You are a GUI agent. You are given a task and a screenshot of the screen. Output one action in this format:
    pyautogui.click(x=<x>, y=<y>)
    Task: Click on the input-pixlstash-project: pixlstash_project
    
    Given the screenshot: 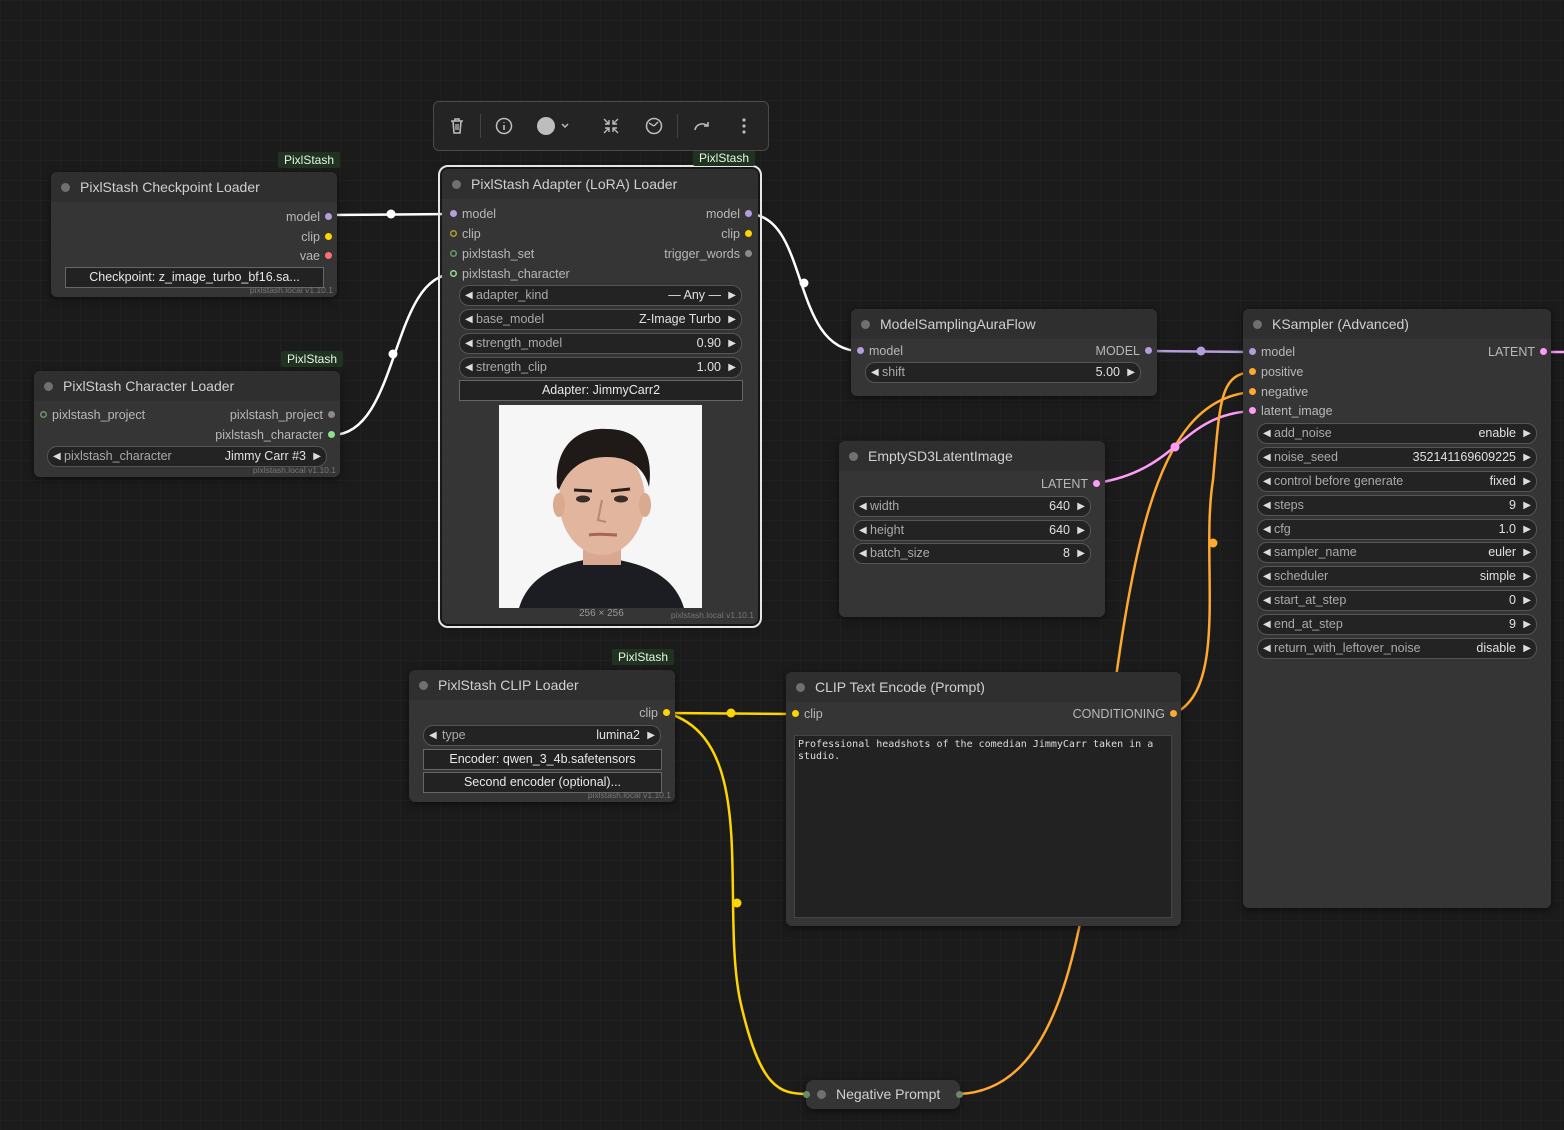 What is the action you would take?
    pyautogui.click(x=92, y=415)
    